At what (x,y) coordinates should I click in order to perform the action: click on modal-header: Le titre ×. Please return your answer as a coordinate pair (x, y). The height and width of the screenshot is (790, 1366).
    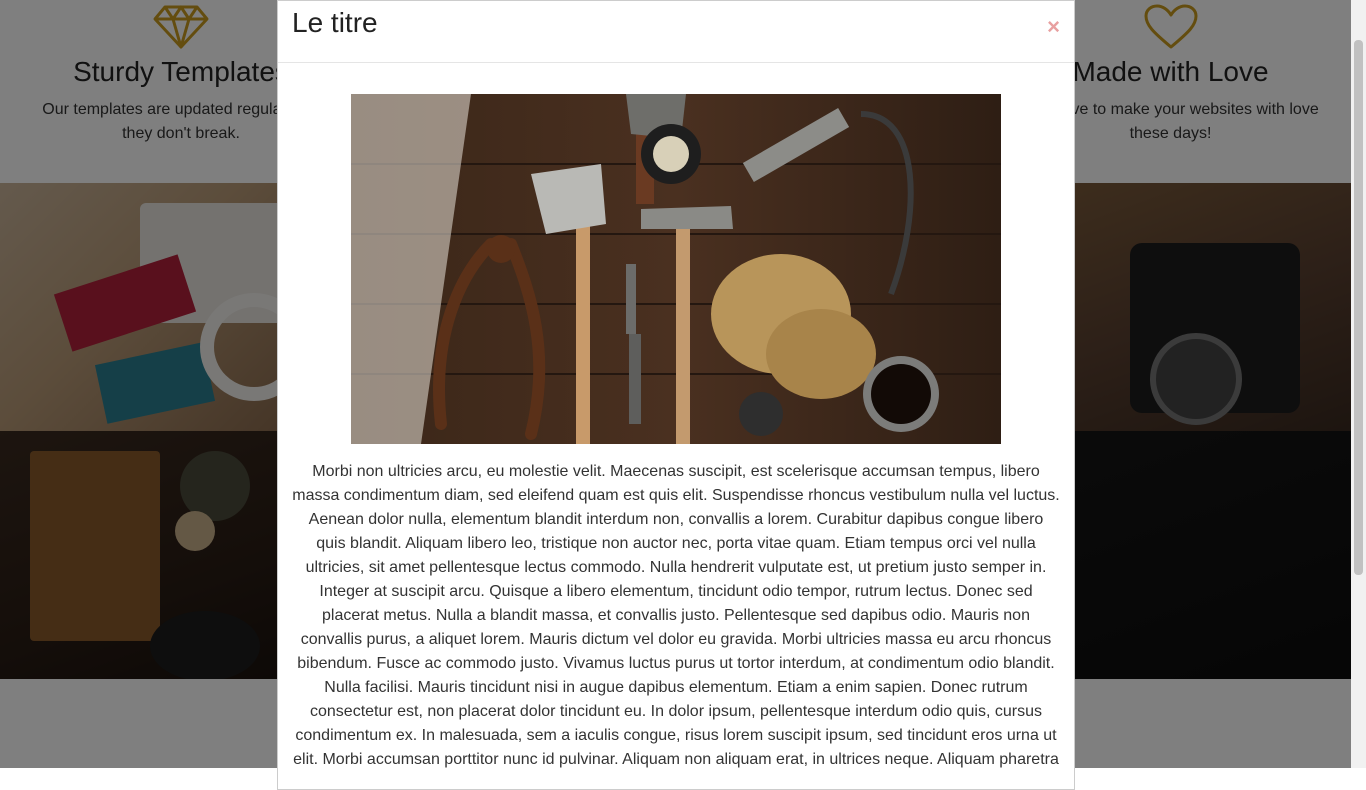
    Looking at the image, I should click on (676, 32).